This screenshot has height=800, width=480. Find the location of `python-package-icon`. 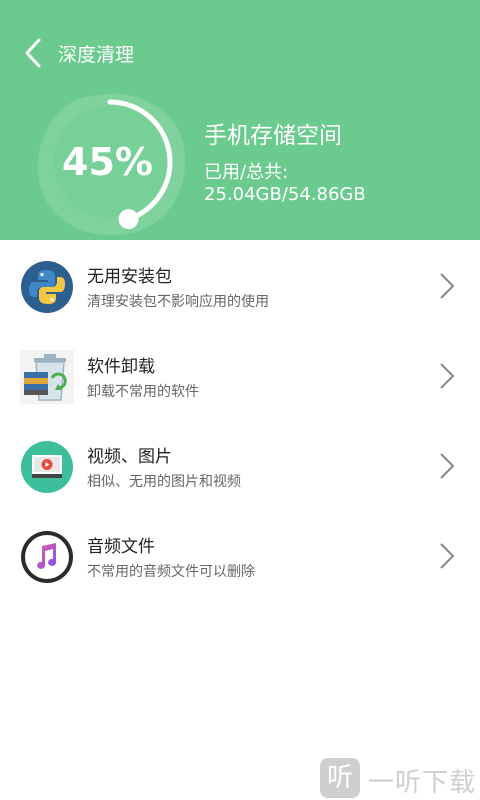

python-package-icon is located at coordinates (47, 287).